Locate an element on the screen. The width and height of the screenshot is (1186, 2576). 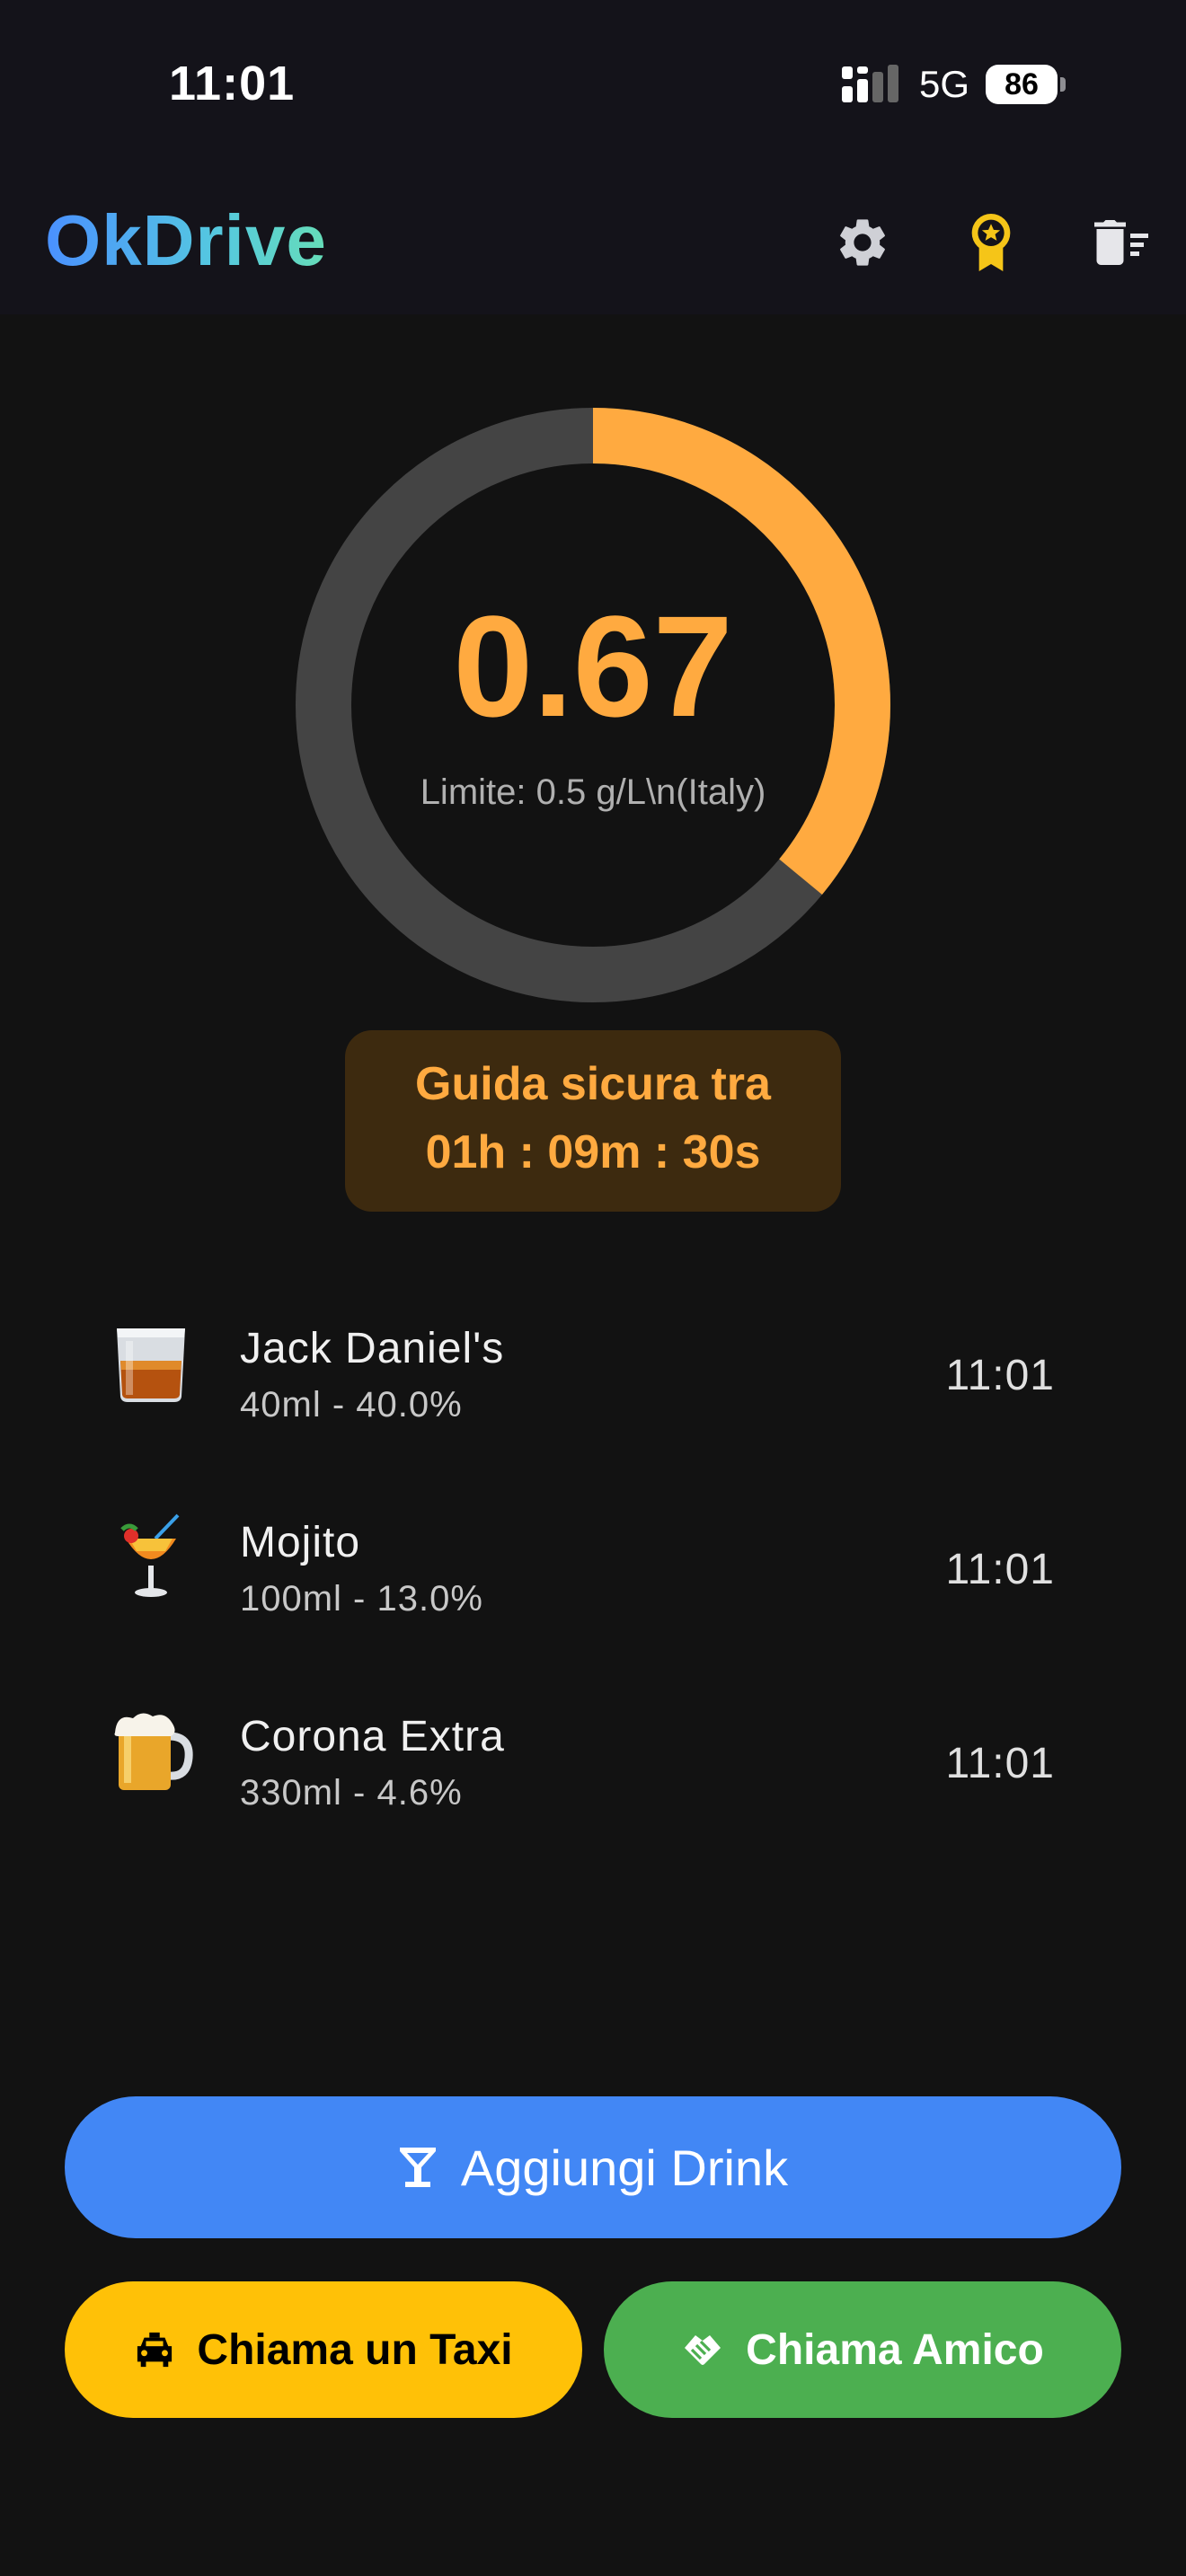
drink-list-item: Jack Daniel's 40ml - 40.0% 11:01 is located at coordinates (593, 1362).